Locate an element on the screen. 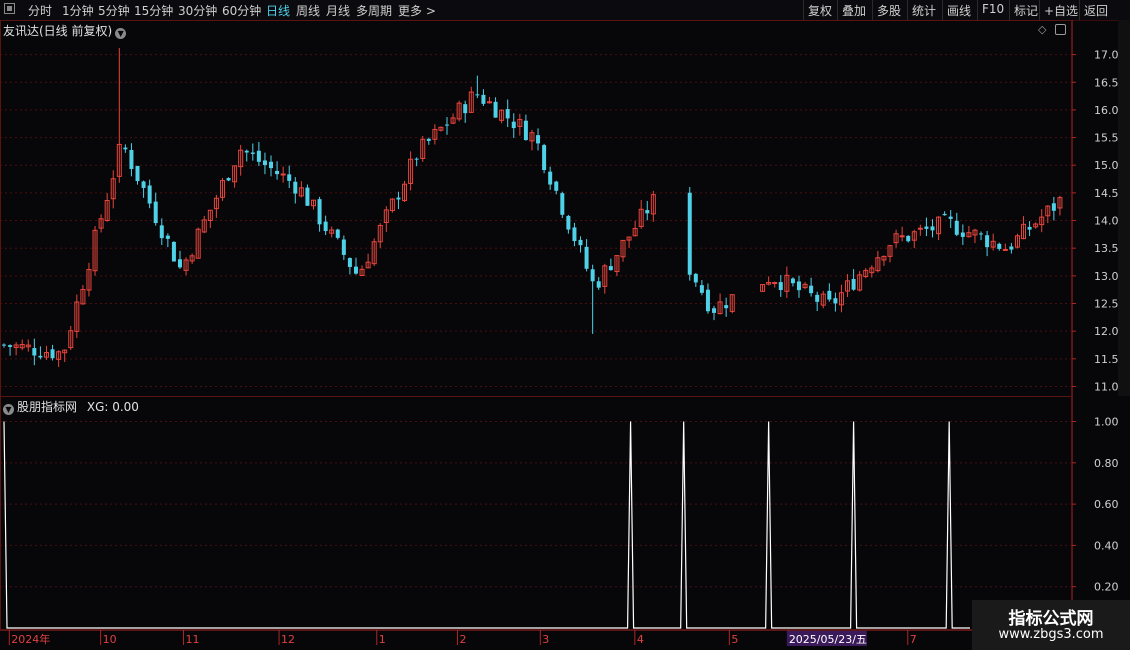 The image size is (1130, 650). date-tick-label: 11 is located at coordinates (192, 639).